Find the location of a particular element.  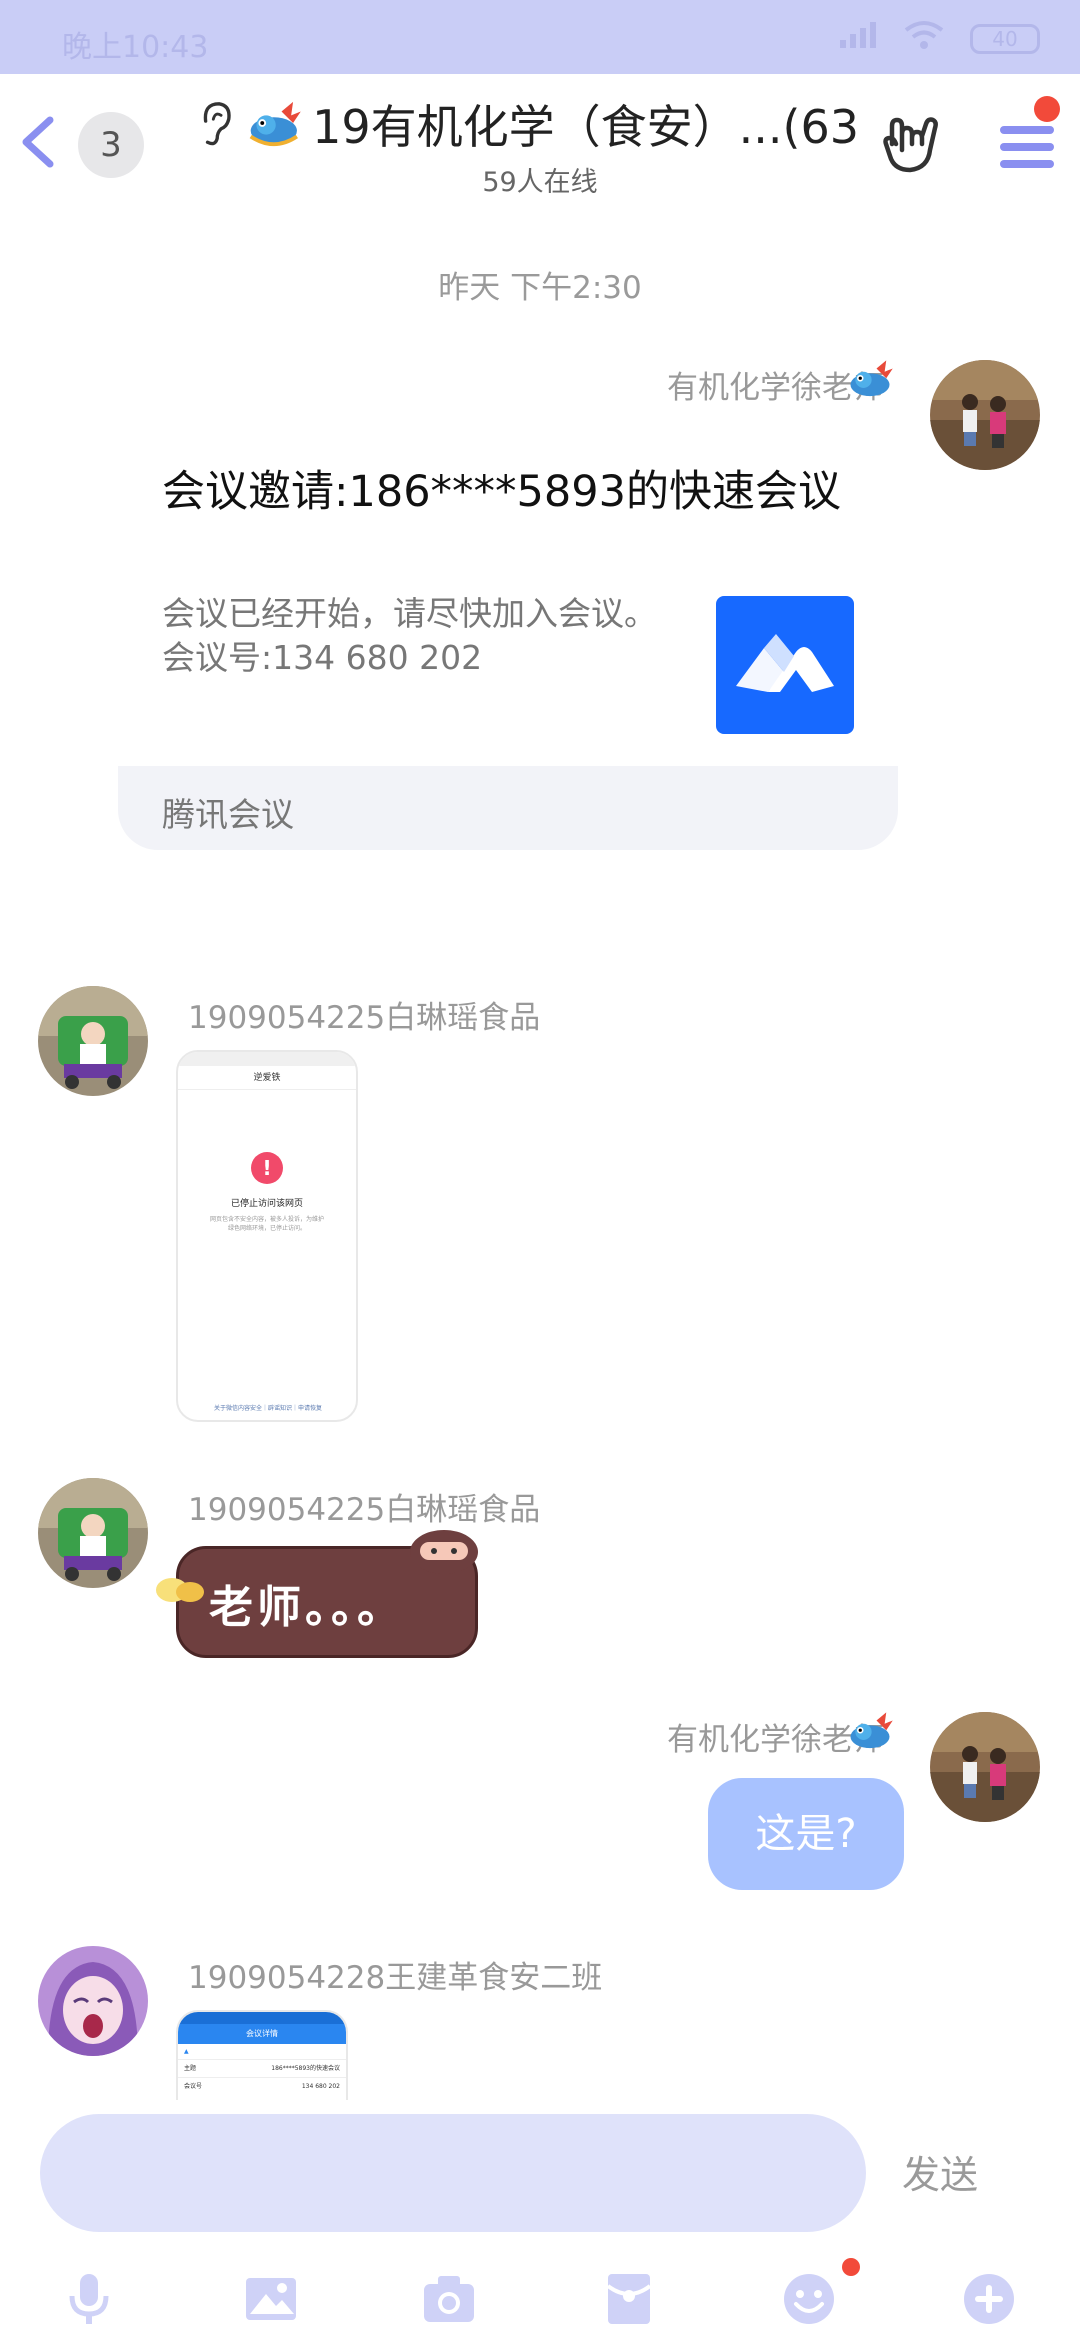

plus-icon is located at coordinates (989, 2299).